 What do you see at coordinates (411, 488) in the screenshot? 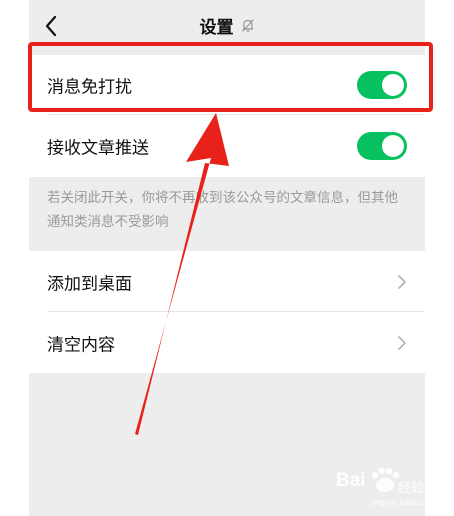
I see `watermark-brand-suffix: 经验` at bounding box center [411, 488].